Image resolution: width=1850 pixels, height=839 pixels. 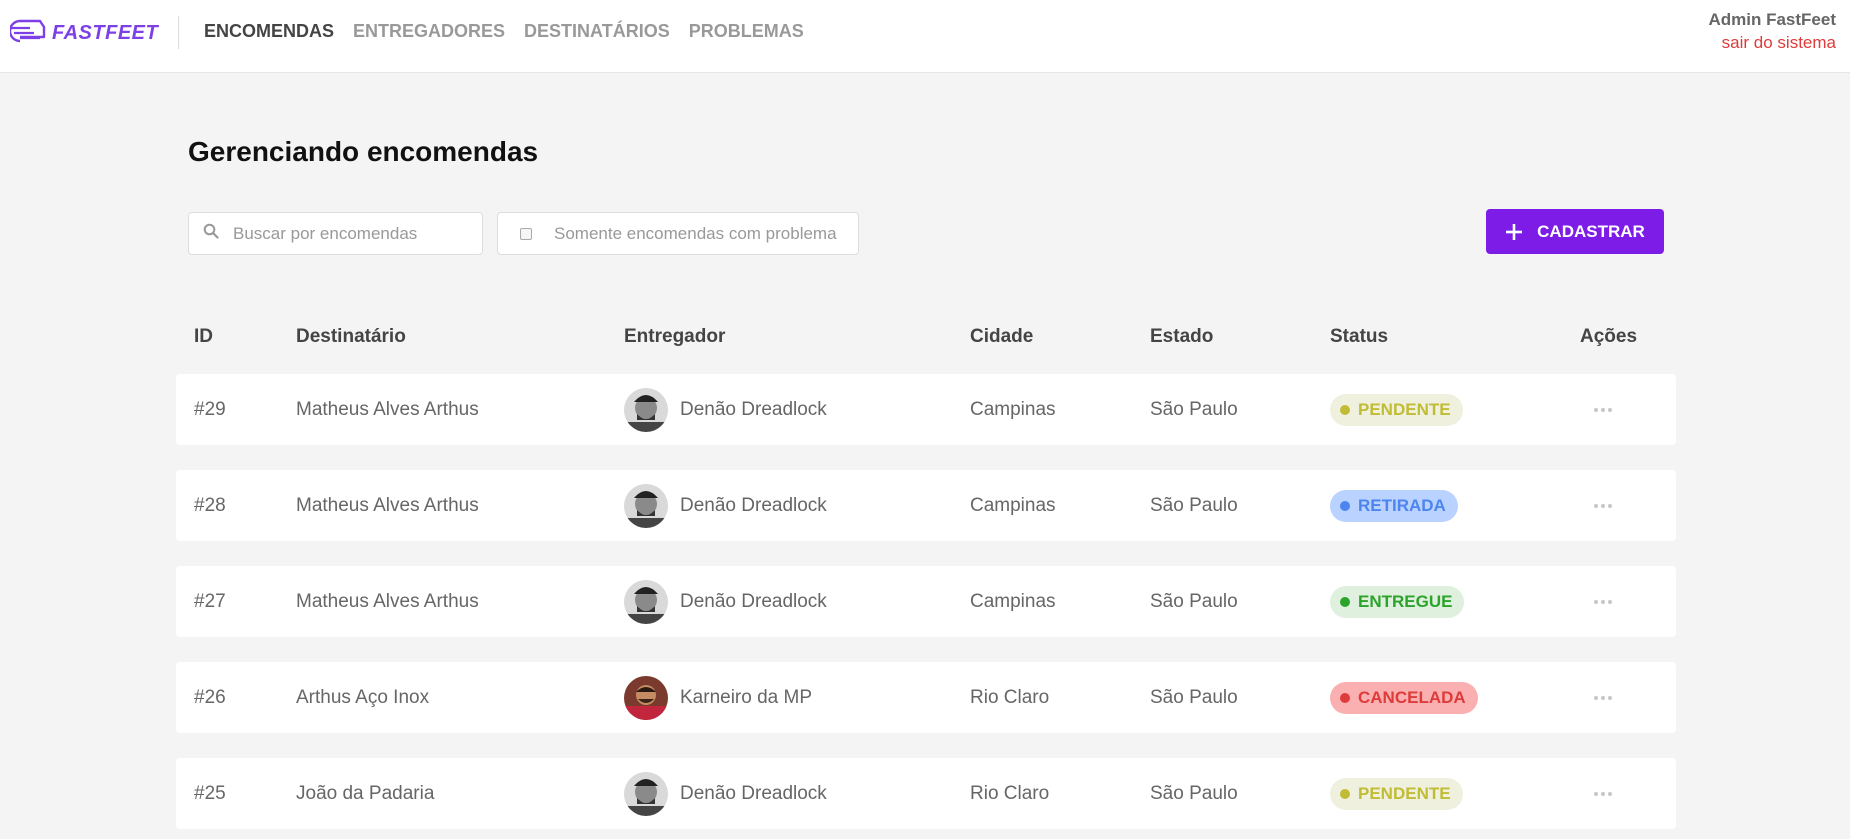 I want to click on search-icon, so click(x=211, y=233).